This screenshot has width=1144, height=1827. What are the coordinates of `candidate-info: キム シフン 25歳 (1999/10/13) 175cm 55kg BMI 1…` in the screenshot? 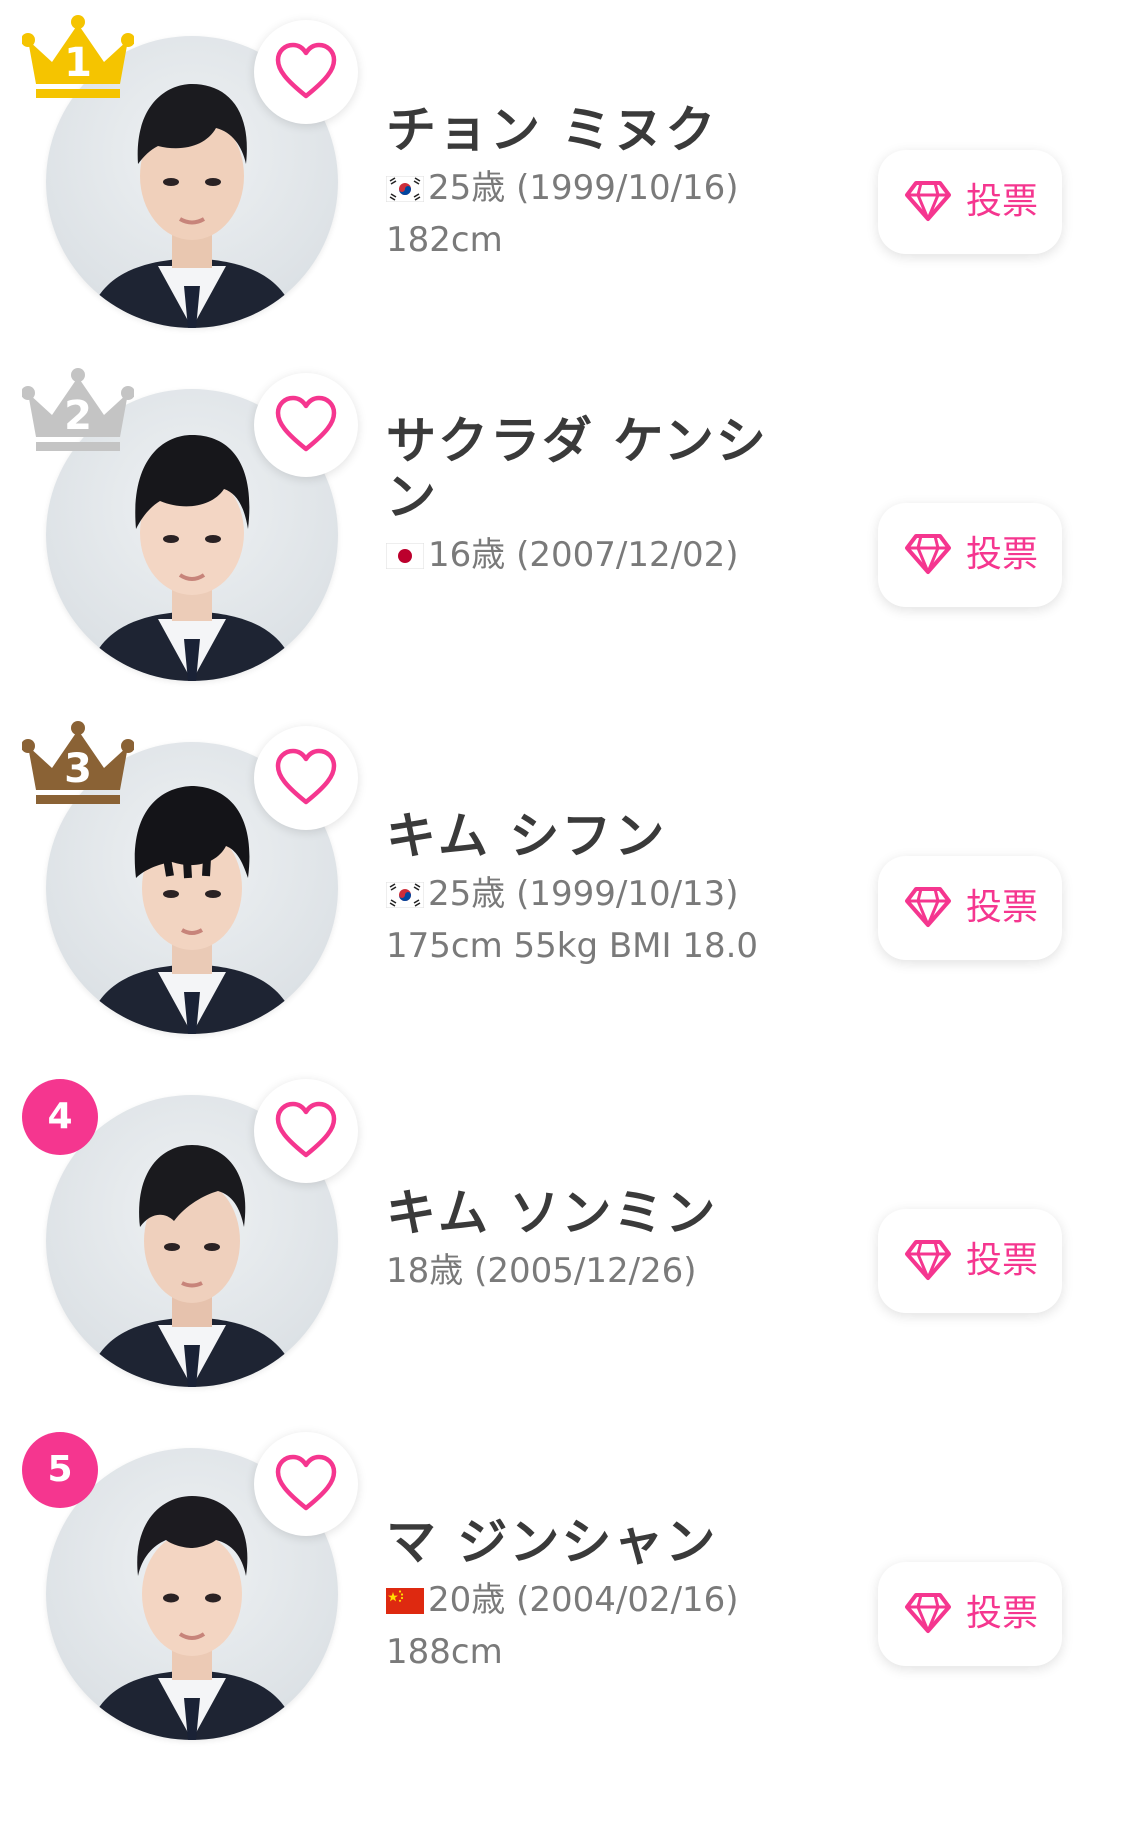 It's located at (596, 887).